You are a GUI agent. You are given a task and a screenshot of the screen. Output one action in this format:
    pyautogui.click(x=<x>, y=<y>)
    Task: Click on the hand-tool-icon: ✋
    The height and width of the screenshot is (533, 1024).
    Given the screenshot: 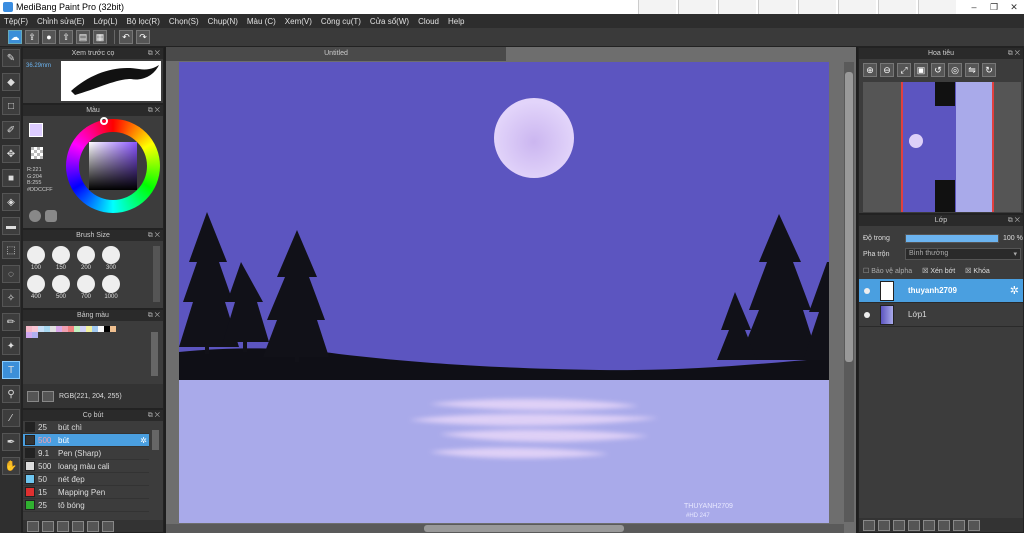 What is the action you would take?
    pyautogui.click(x=11, y=466)
    